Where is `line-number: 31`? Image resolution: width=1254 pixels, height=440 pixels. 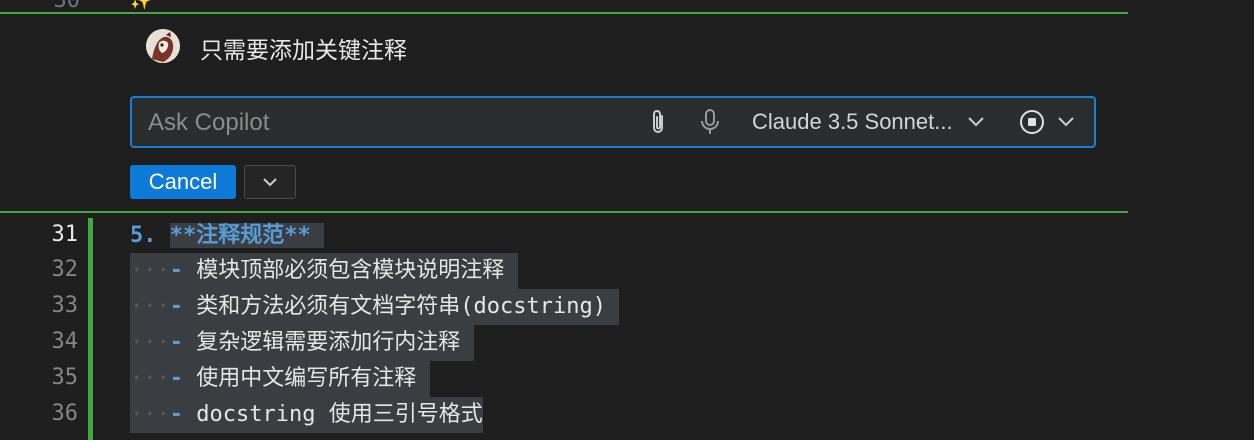 line-number: 31 is located at coordinates (65, 234).